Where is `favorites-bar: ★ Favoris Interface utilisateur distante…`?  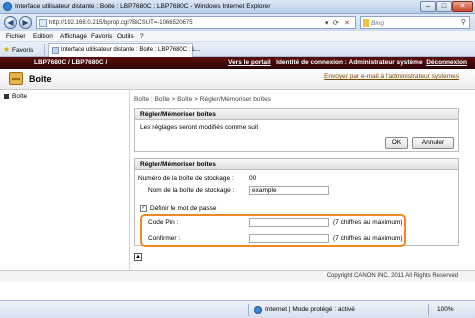
favorites-bar: ★ Favoris Interface utilisateur distante… is located at coordinates (237, 49).